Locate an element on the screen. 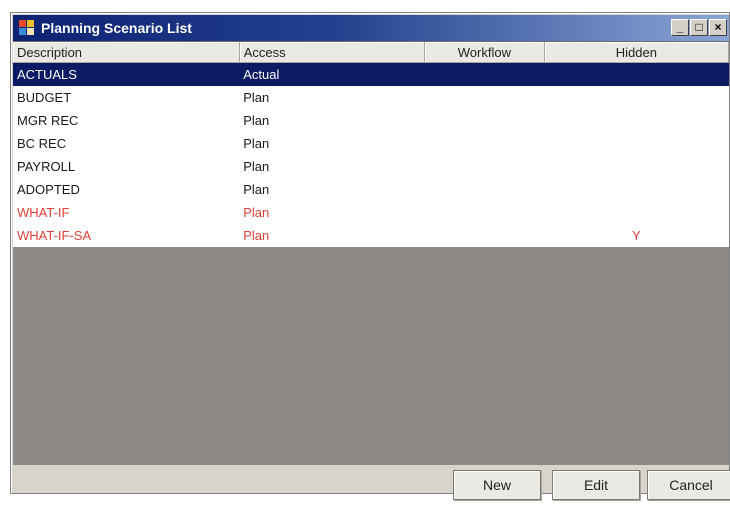 This screenshot has height=508, width=730. maximize-button: □ is located at coordinates (699, 27).